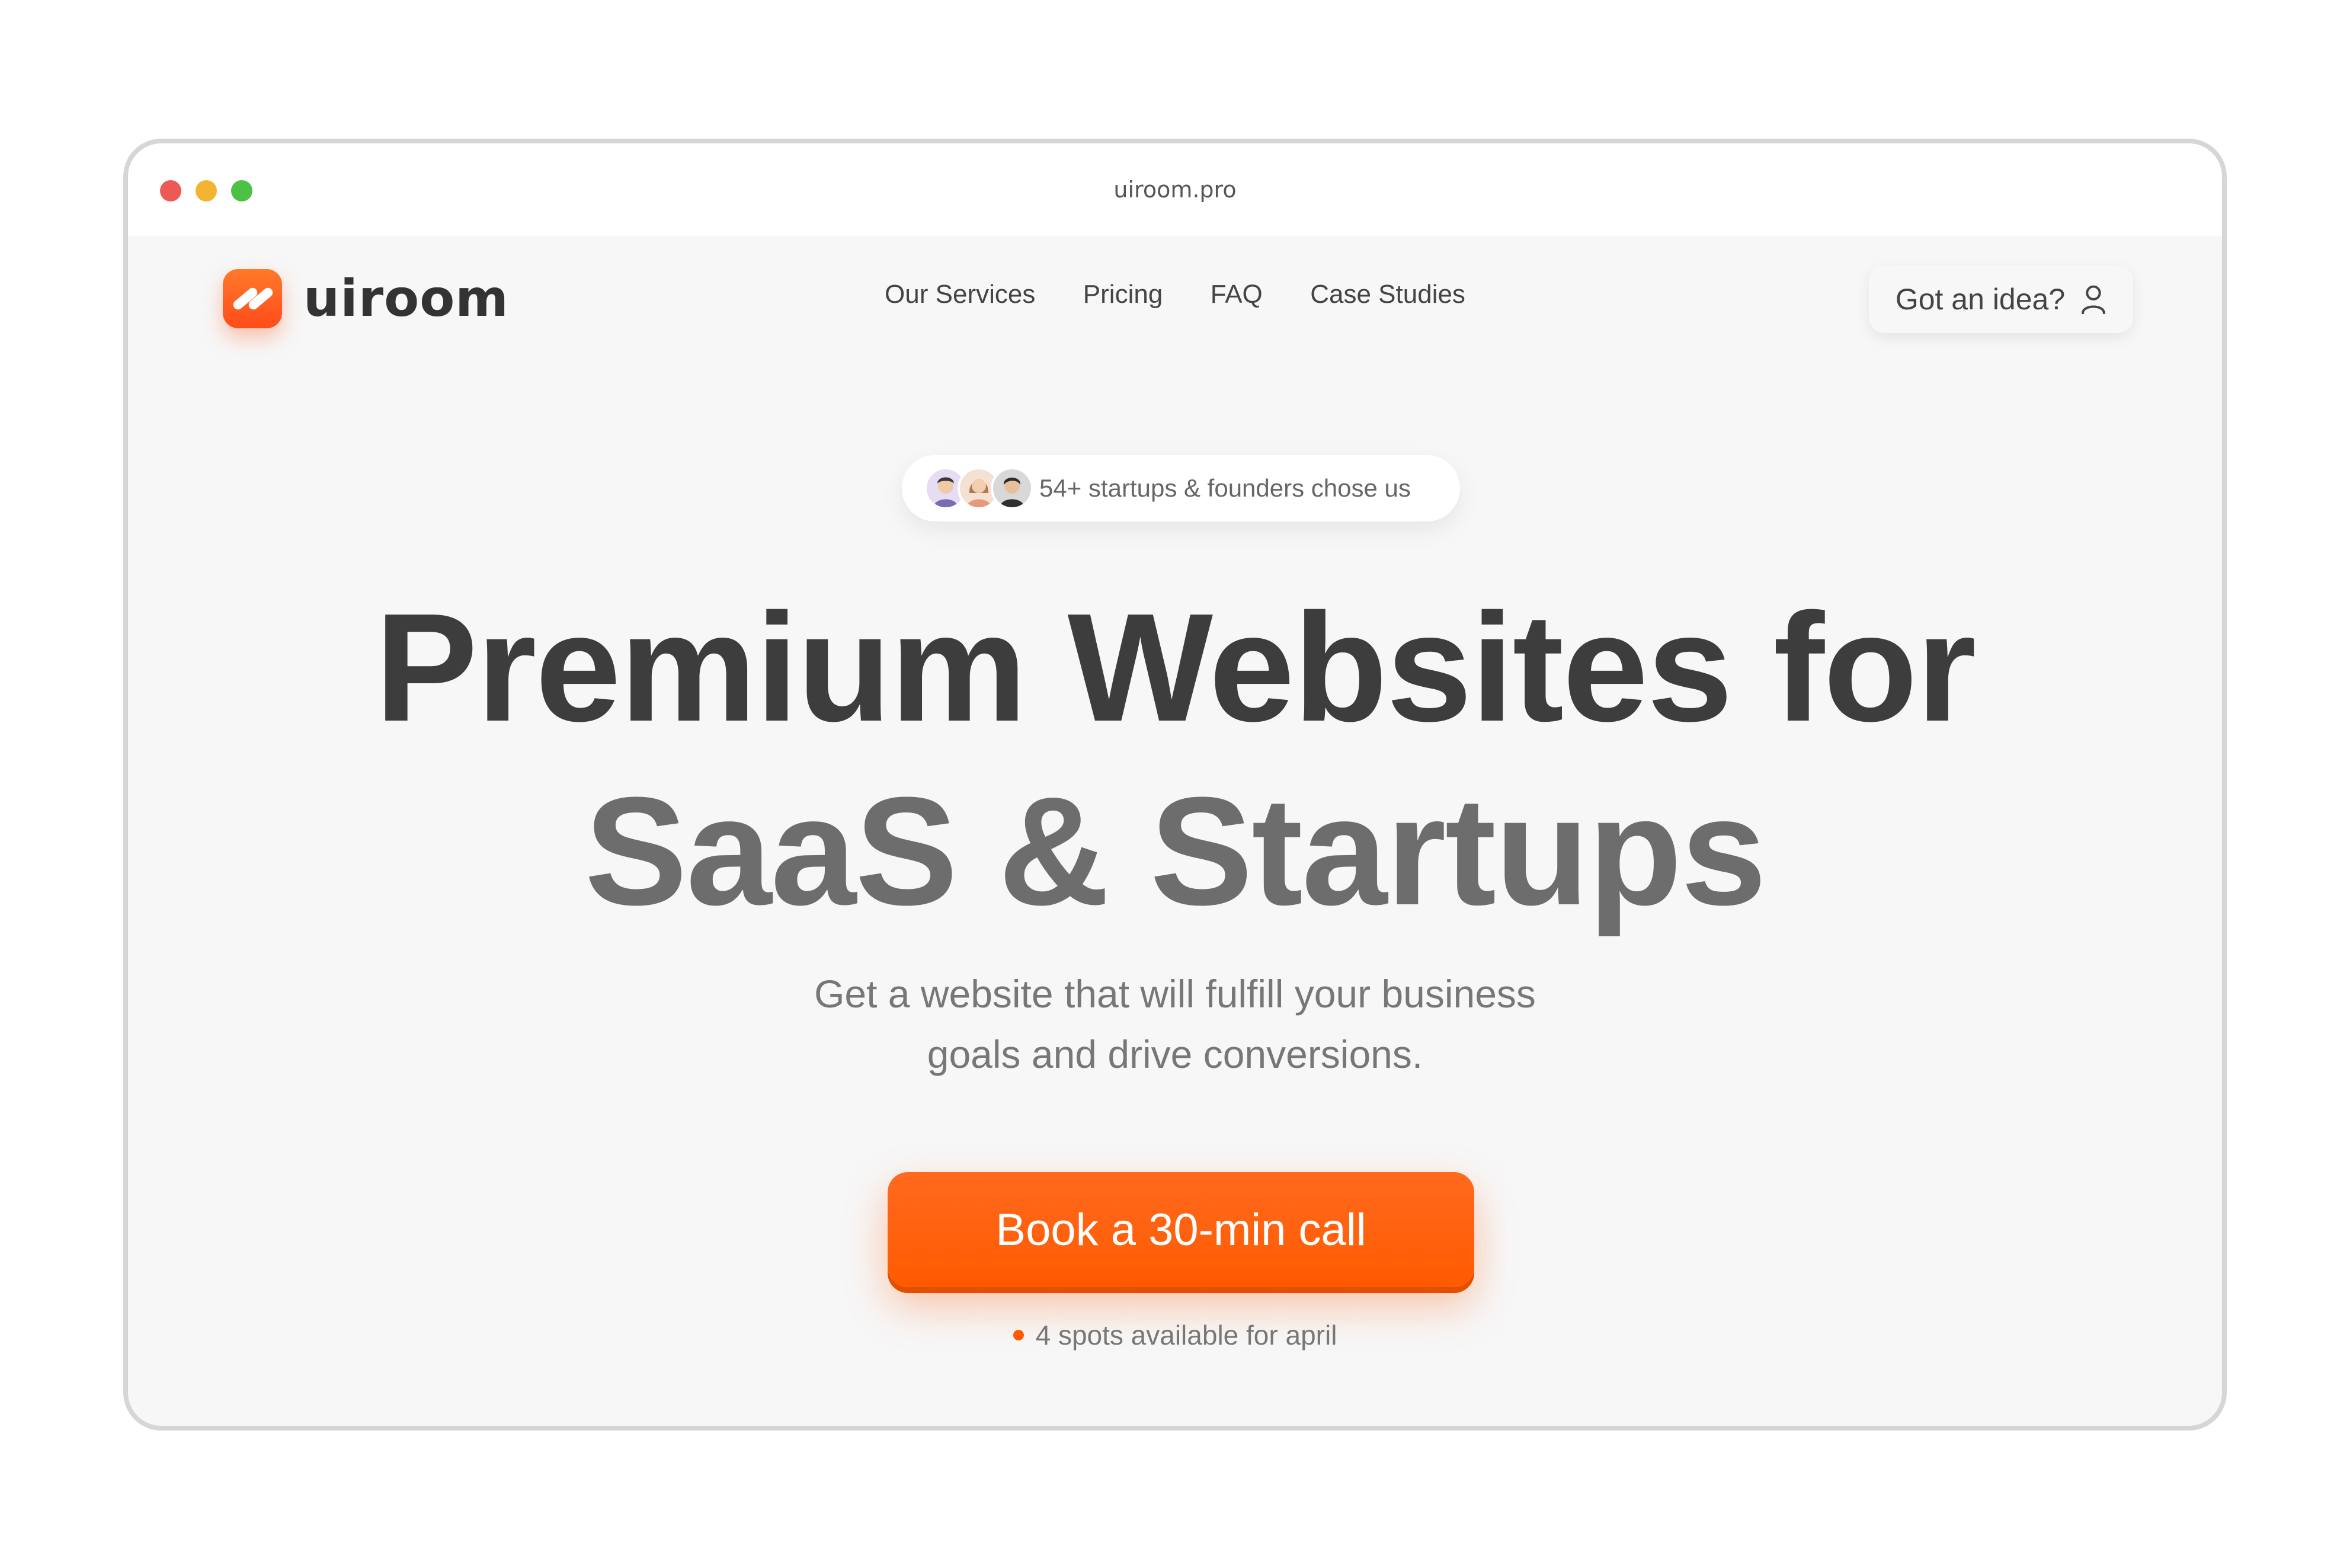  Describe the element at coordinates (2093, 299) in the screenshot. I see `user-icon` at that location.